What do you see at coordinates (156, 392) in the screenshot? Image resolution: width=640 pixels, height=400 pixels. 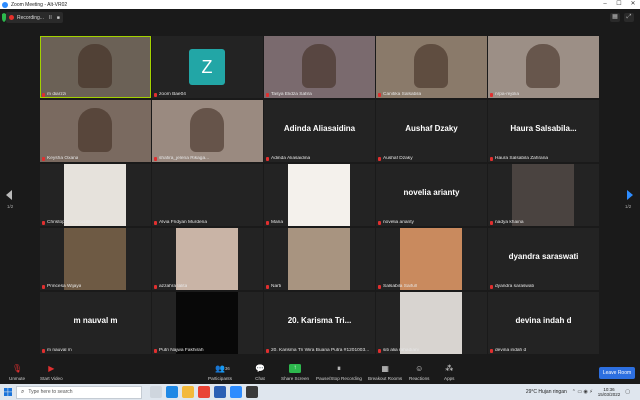 I see `task-view-icon` at bounding box center [156, 392].